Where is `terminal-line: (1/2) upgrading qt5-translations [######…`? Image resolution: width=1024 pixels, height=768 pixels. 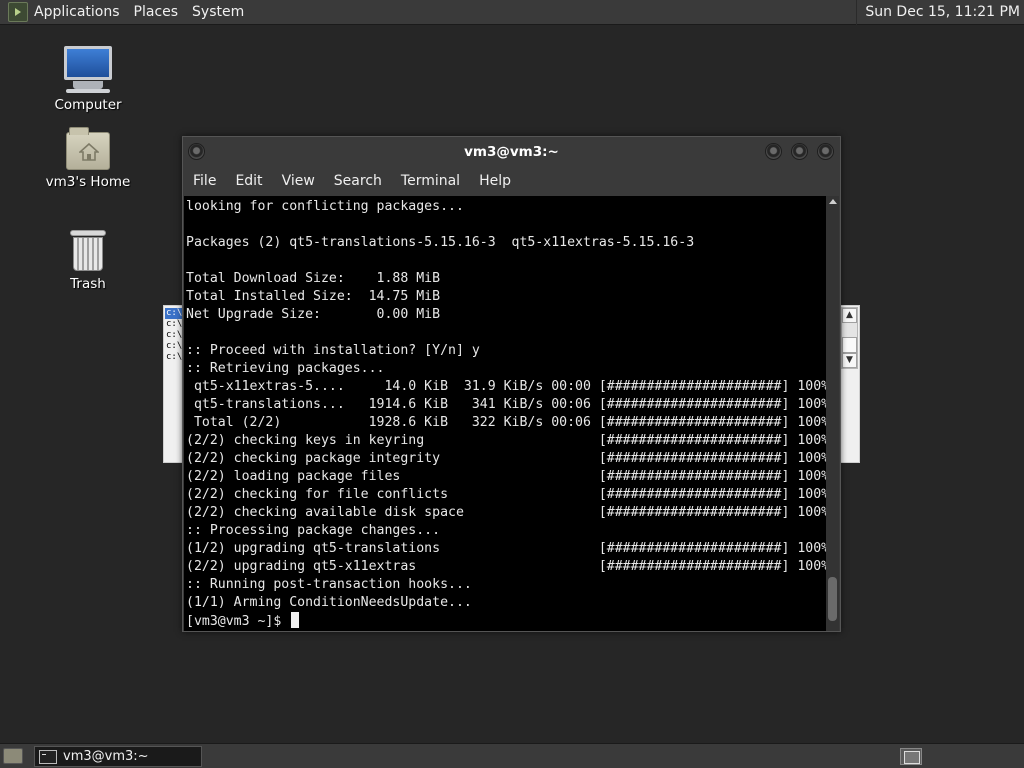
terminal-line: (1/2) upgrading qt5-translations [######… is located at coordinates (506, 548).